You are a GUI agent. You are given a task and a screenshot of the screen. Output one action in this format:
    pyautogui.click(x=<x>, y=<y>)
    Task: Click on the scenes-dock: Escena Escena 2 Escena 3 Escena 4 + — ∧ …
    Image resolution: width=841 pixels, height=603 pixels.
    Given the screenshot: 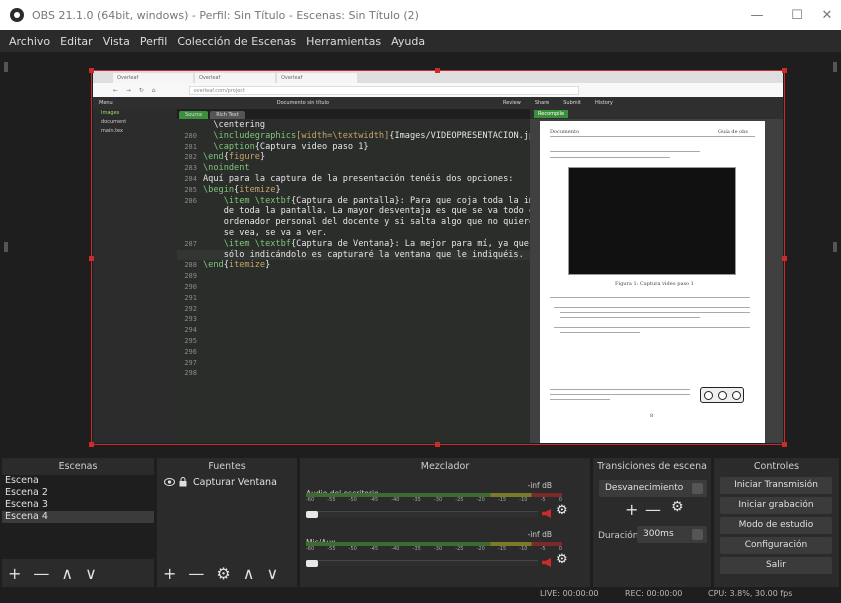 What is the action you would take?
    pyautogui.click(x=78, y=531)
    